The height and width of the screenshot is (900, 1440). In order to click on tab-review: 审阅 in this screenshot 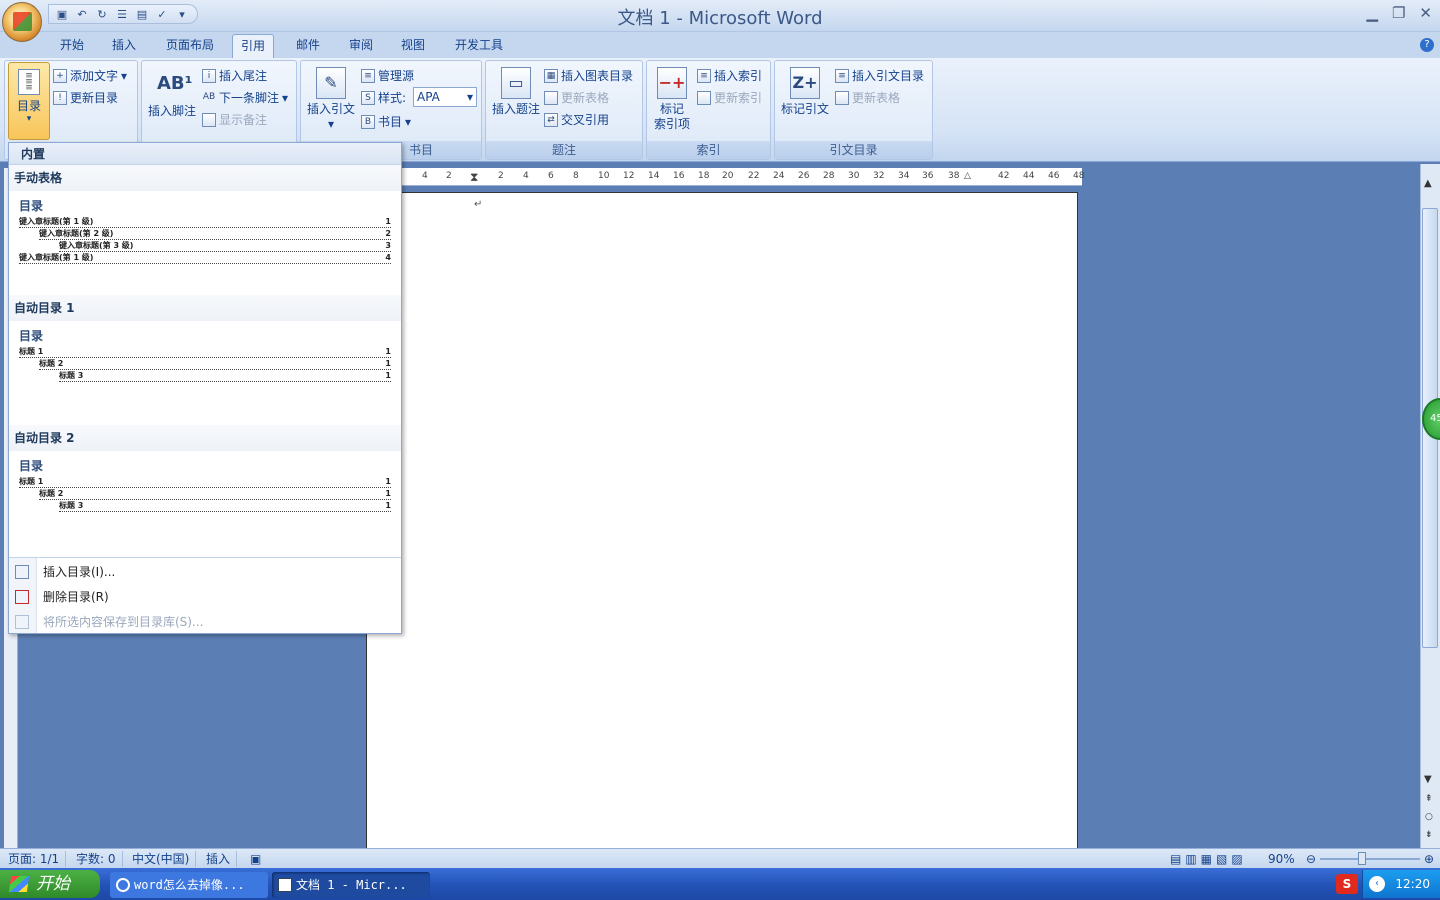, I will do `click(361, 46)`.